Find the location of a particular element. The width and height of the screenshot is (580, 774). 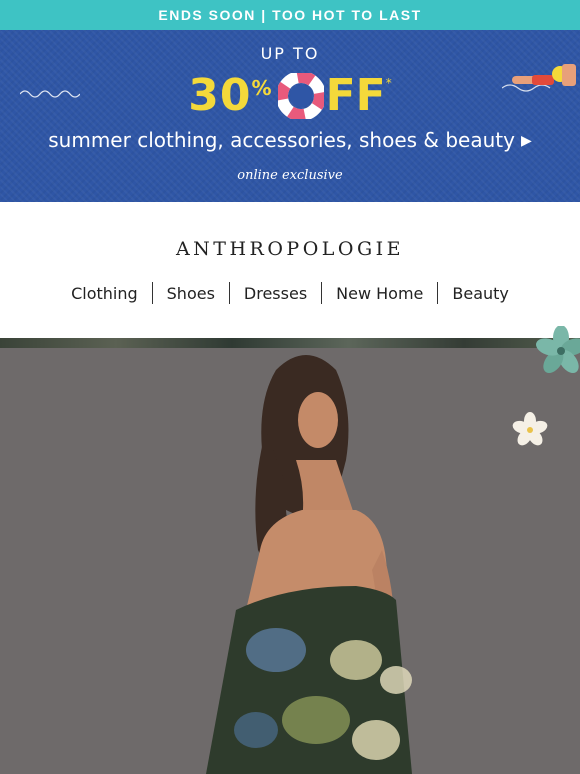

play-arrow-icon: ▶ is located at coordinates (526, 141).